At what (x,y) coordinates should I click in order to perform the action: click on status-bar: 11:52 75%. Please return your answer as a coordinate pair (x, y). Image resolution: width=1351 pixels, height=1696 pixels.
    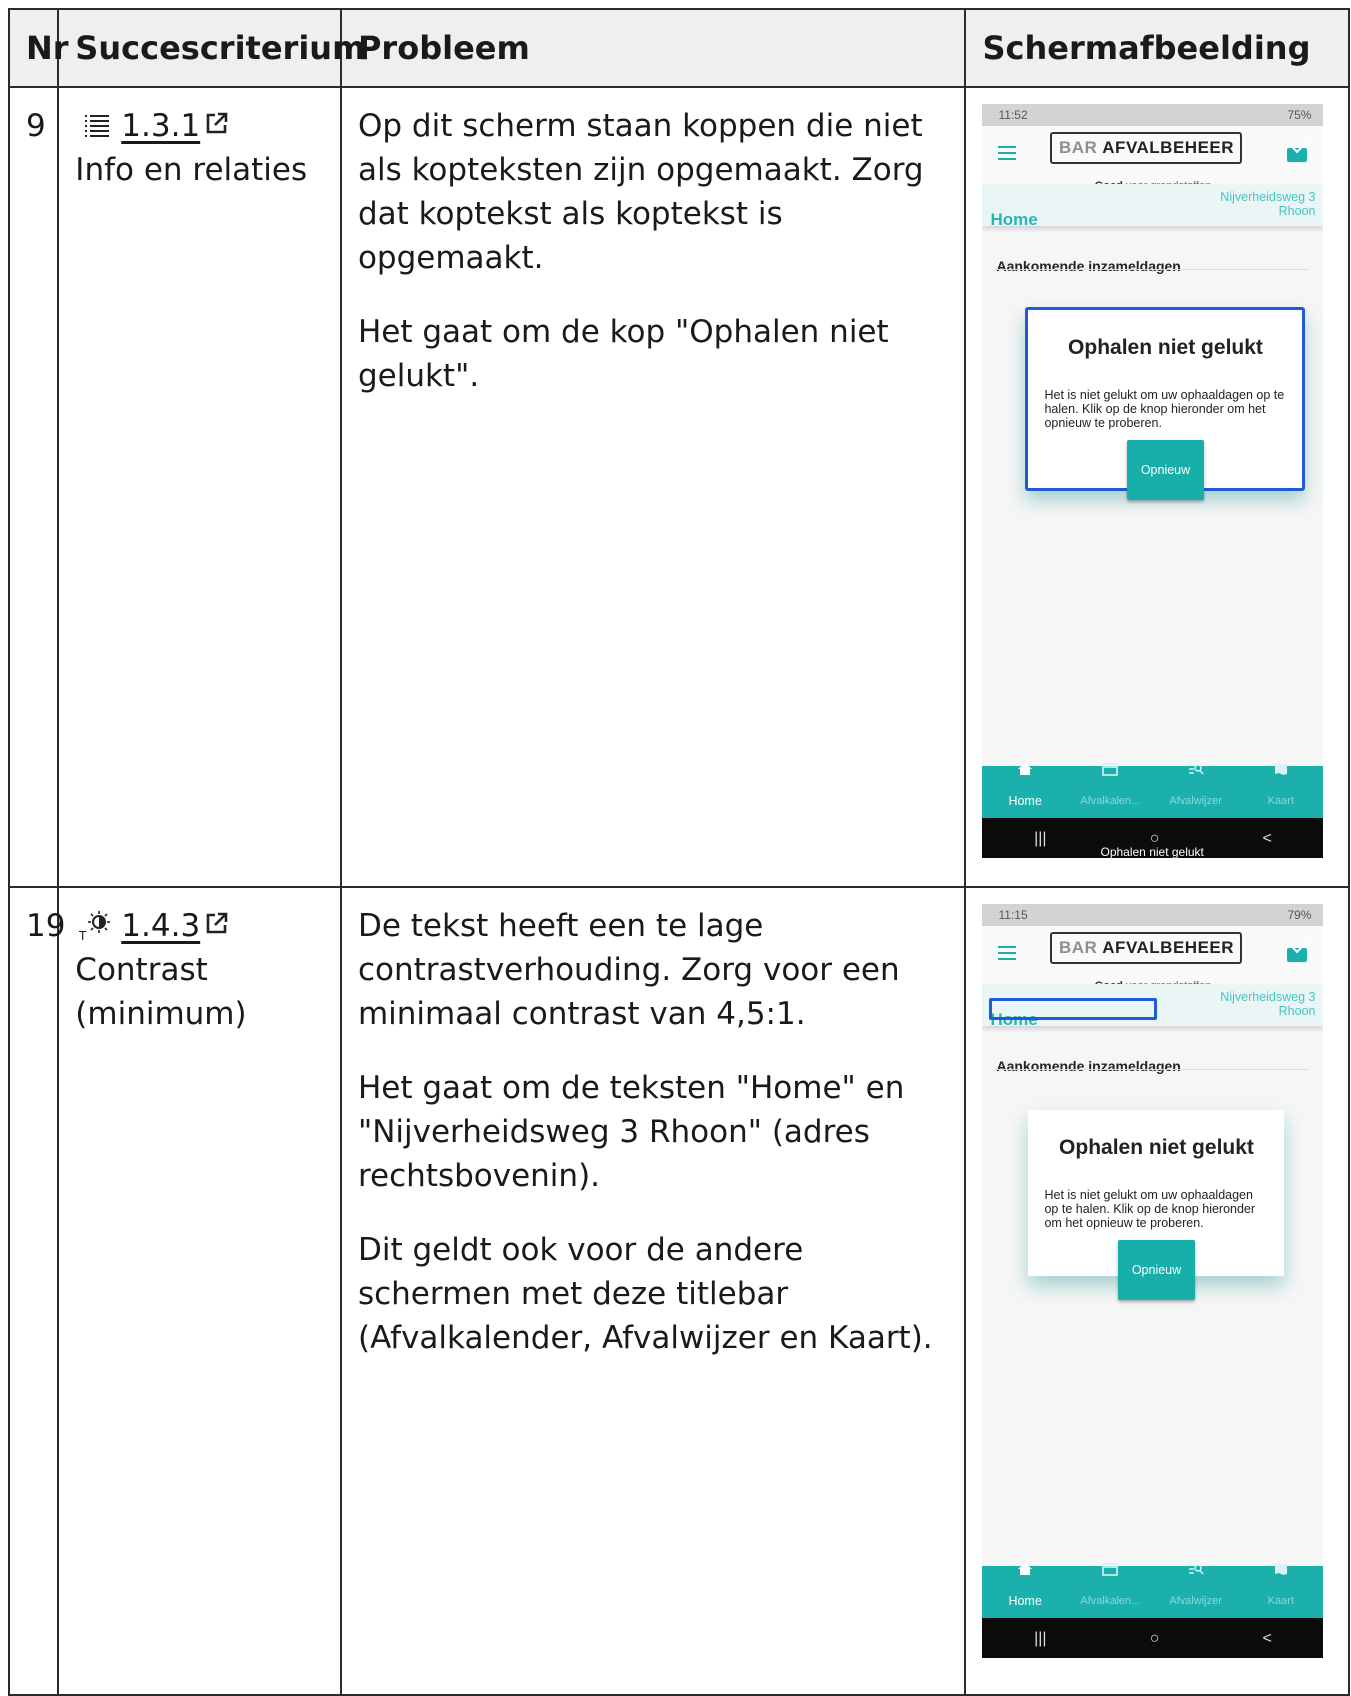
    Looking at the image, I should click on (1153, 115).